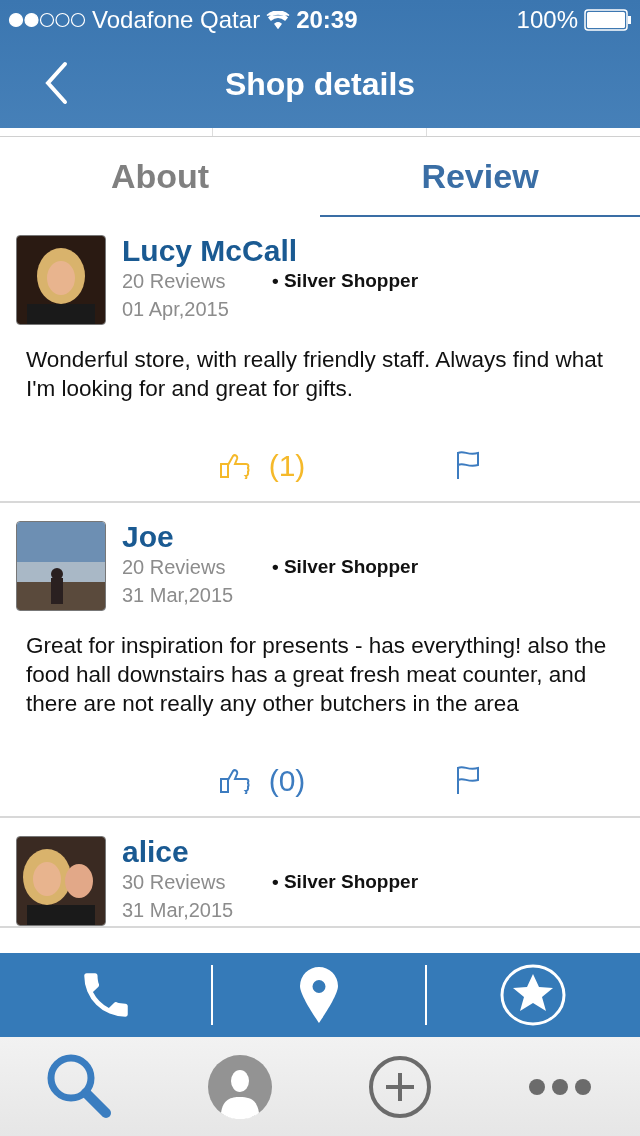  What do you see at coordinates (327, 20) in the screenshot?
I see `clock-time: 20:39` at bounding box center [327, 20].